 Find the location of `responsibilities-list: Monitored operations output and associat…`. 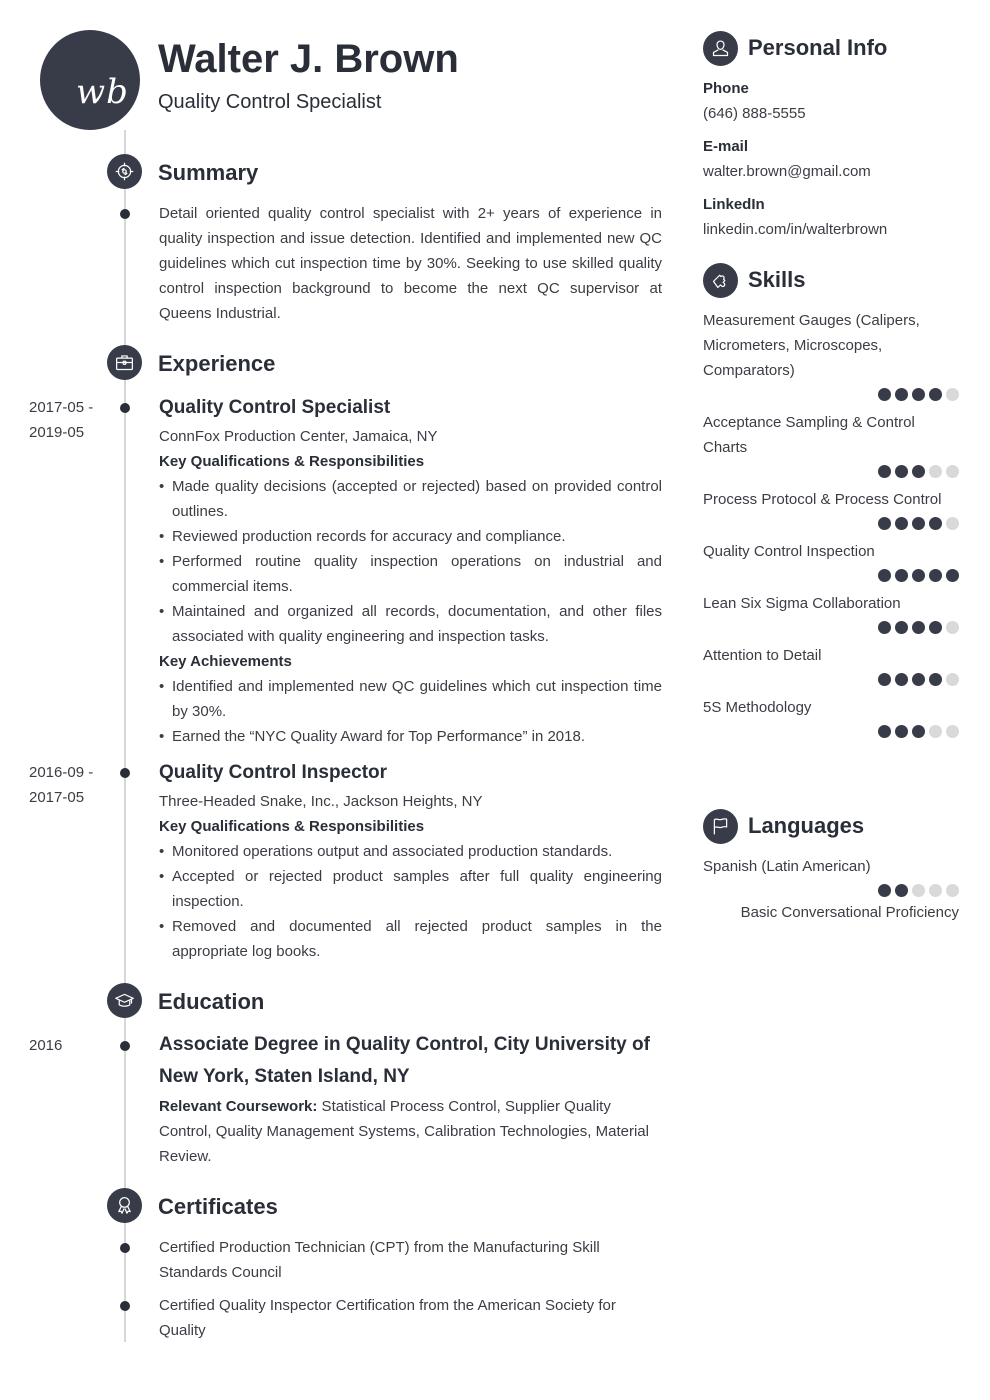

responsibilities-list: Monitored operations output and associat… is located at coordinates (410, 901).